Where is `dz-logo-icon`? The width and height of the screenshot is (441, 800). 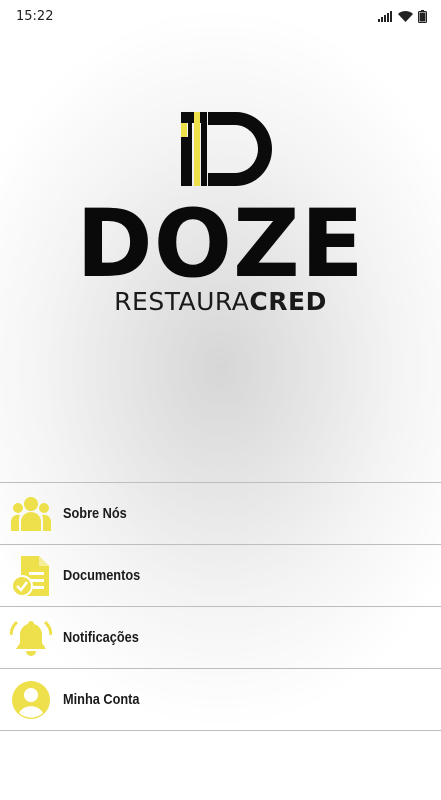
dz-logo-icon is located at coordinates (226, 149).